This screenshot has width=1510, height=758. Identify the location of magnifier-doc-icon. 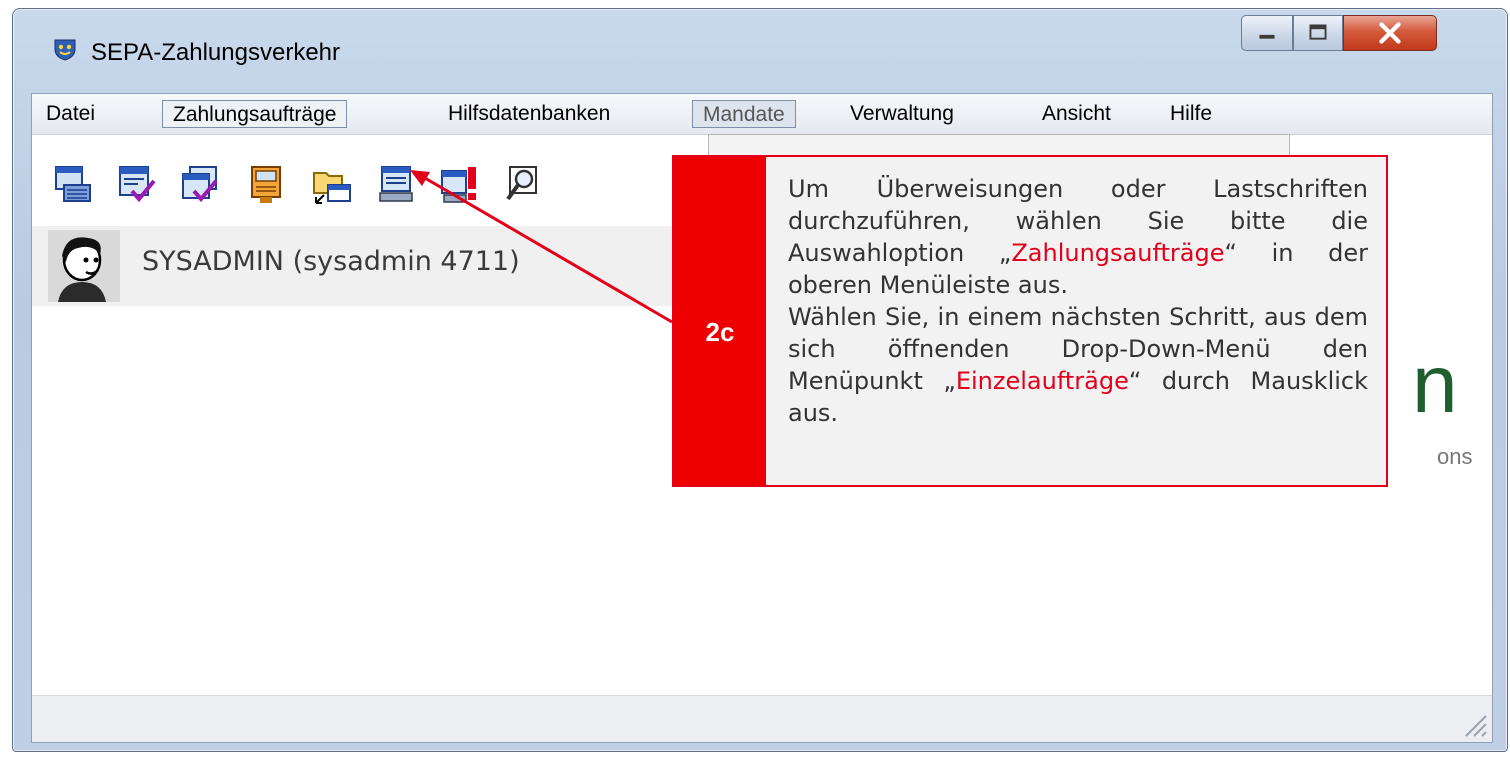
(524, 185).